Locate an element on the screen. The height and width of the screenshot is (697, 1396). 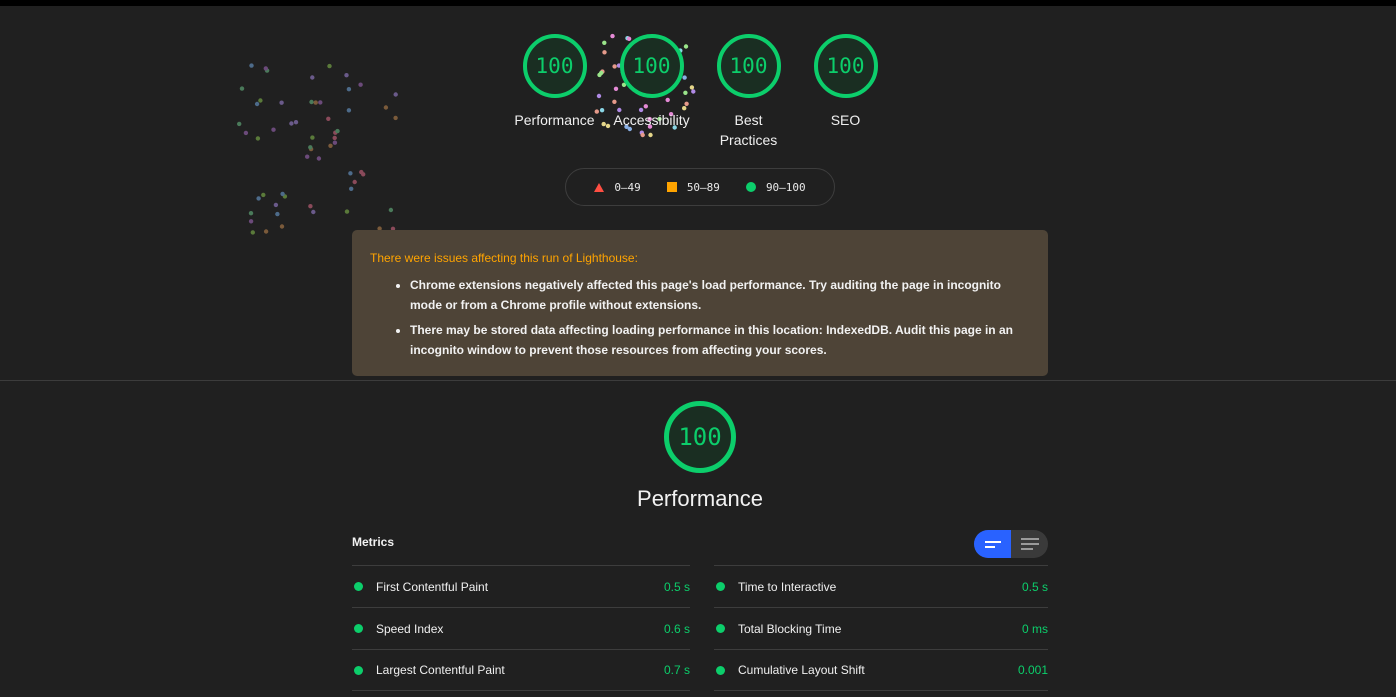
list-view-button is located at coordinates (1029, 544).